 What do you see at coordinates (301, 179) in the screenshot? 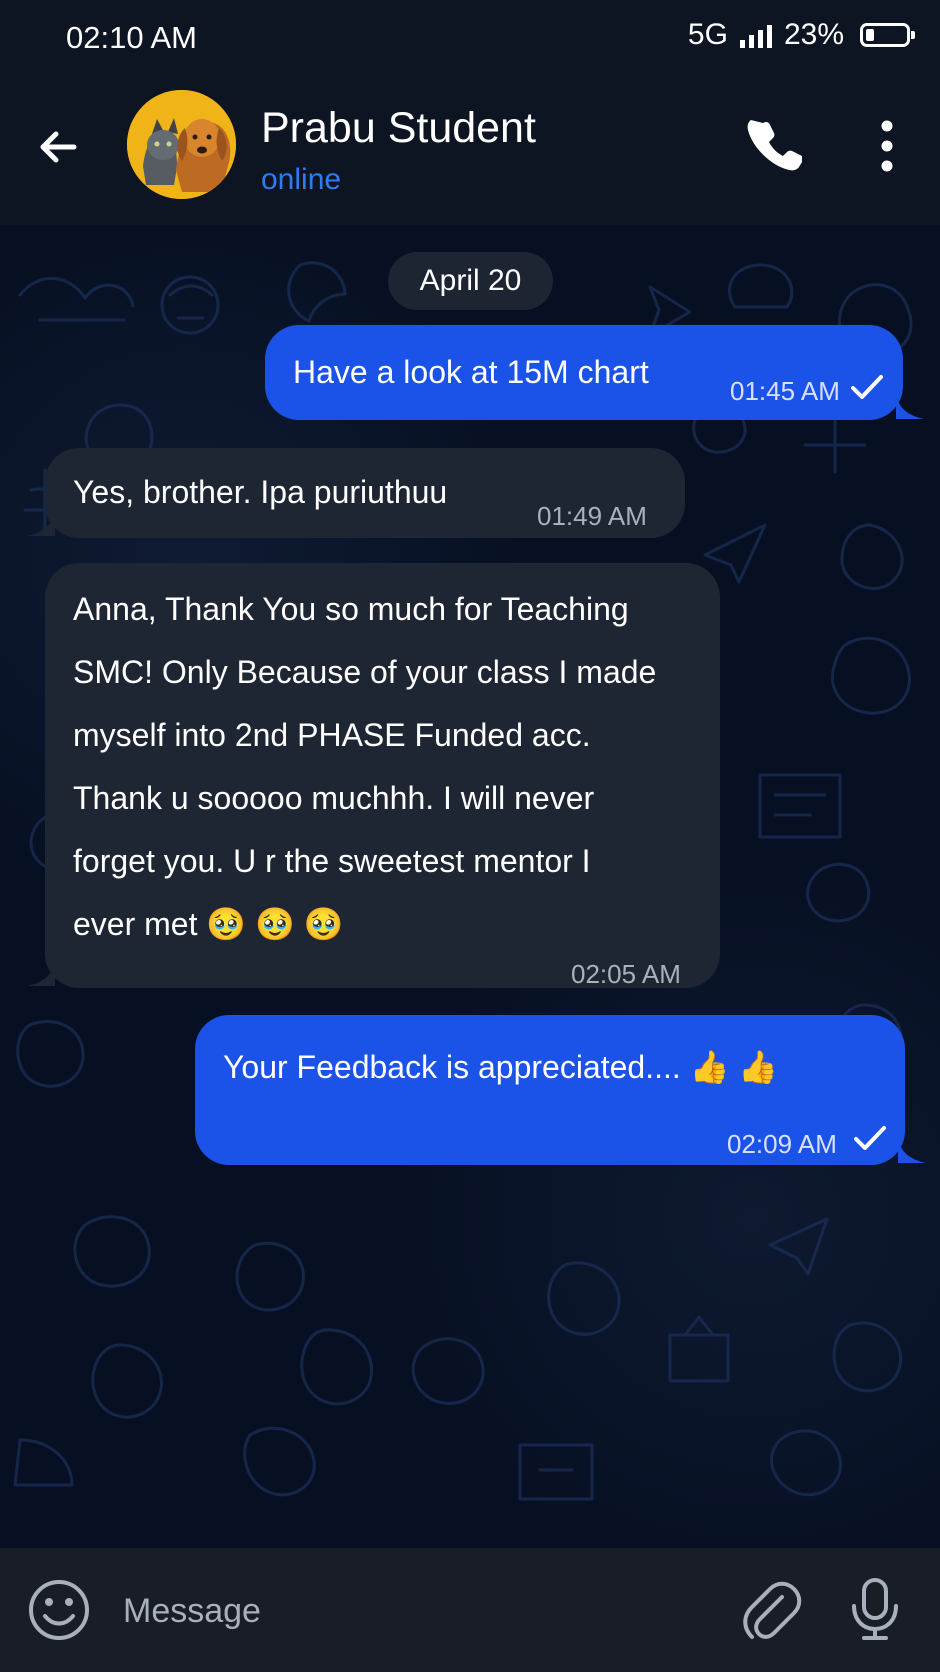
I see `contact-status: online` at bounding box center [301, 179].